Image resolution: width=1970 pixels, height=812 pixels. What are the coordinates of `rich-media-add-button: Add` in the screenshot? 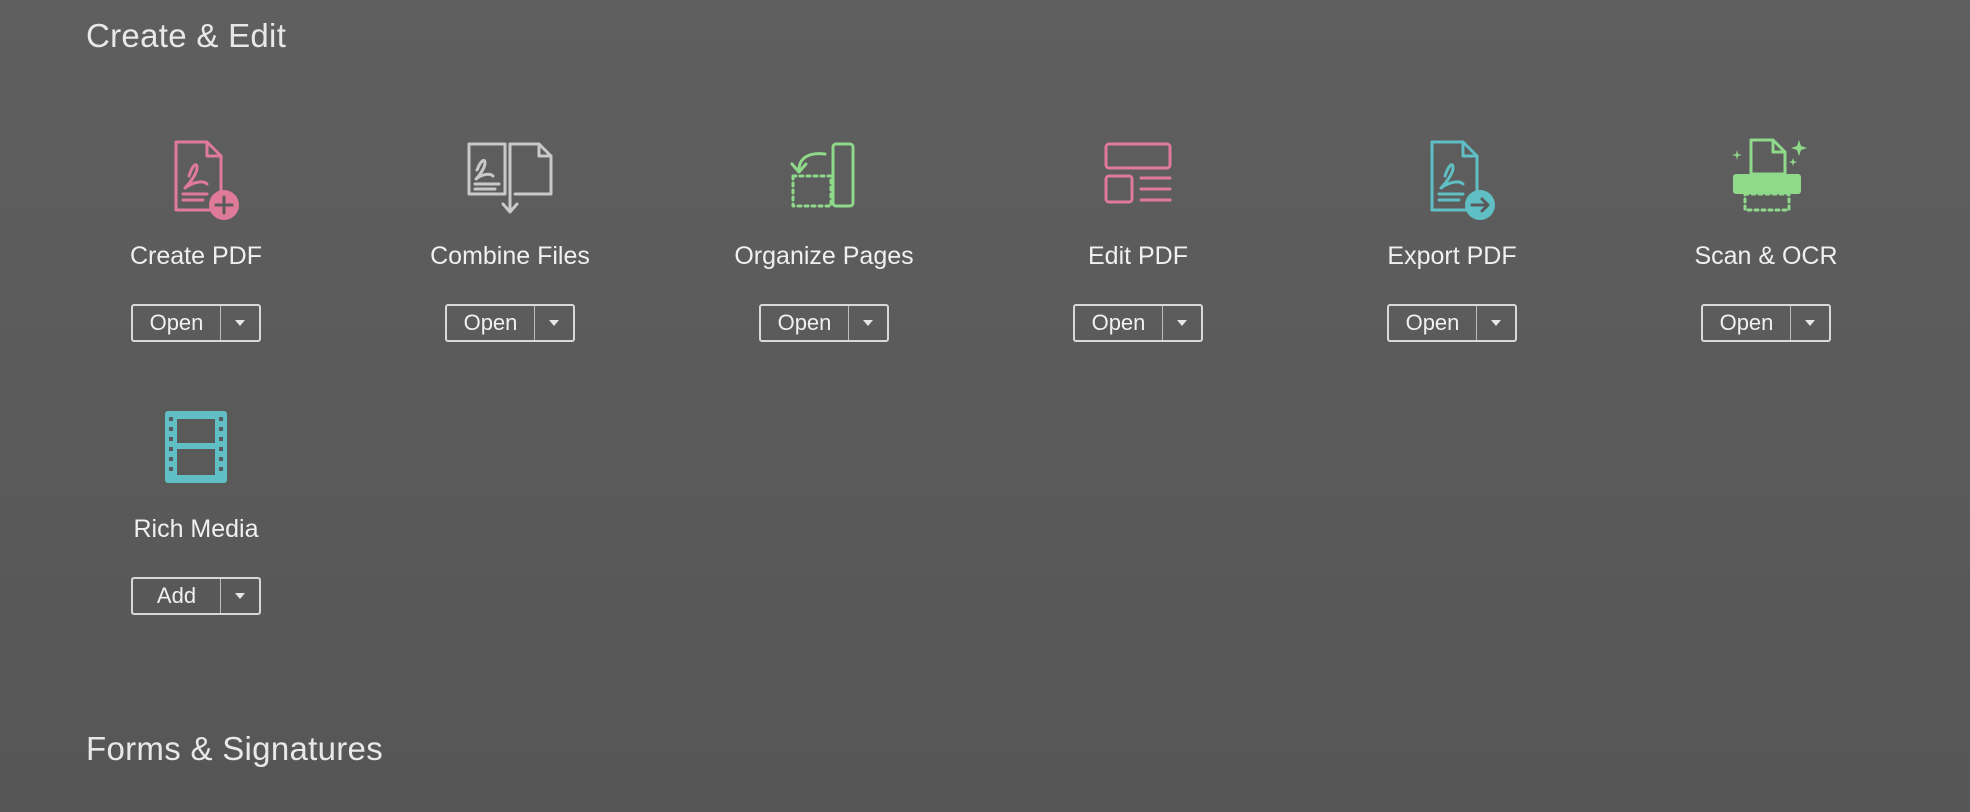 It's located at (196, 596).